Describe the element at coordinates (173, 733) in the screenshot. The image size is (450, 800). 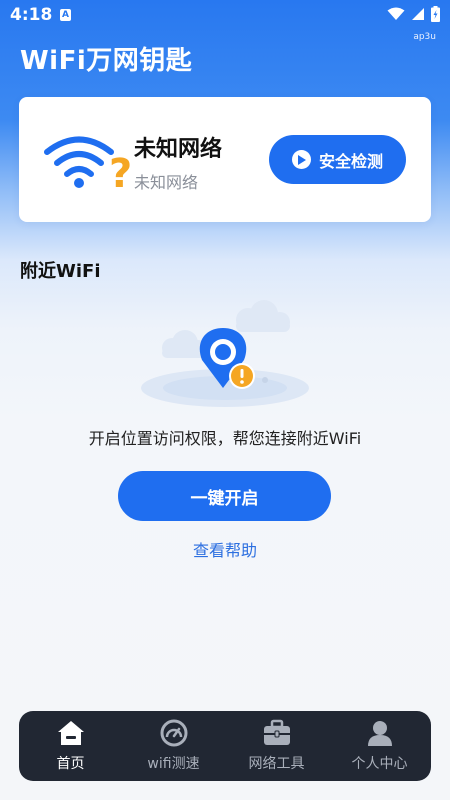
I see `speedometer-icon` at that location.